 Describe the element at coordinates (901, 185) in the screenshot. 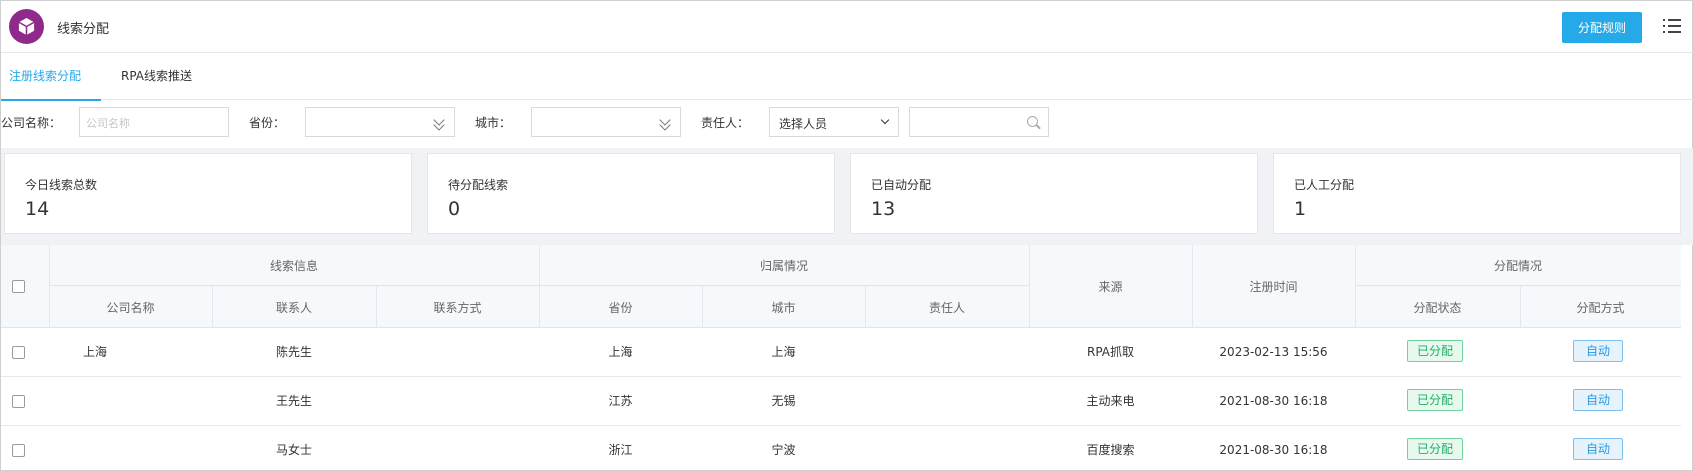

I see `stat-label: 已自动分配` at that location.